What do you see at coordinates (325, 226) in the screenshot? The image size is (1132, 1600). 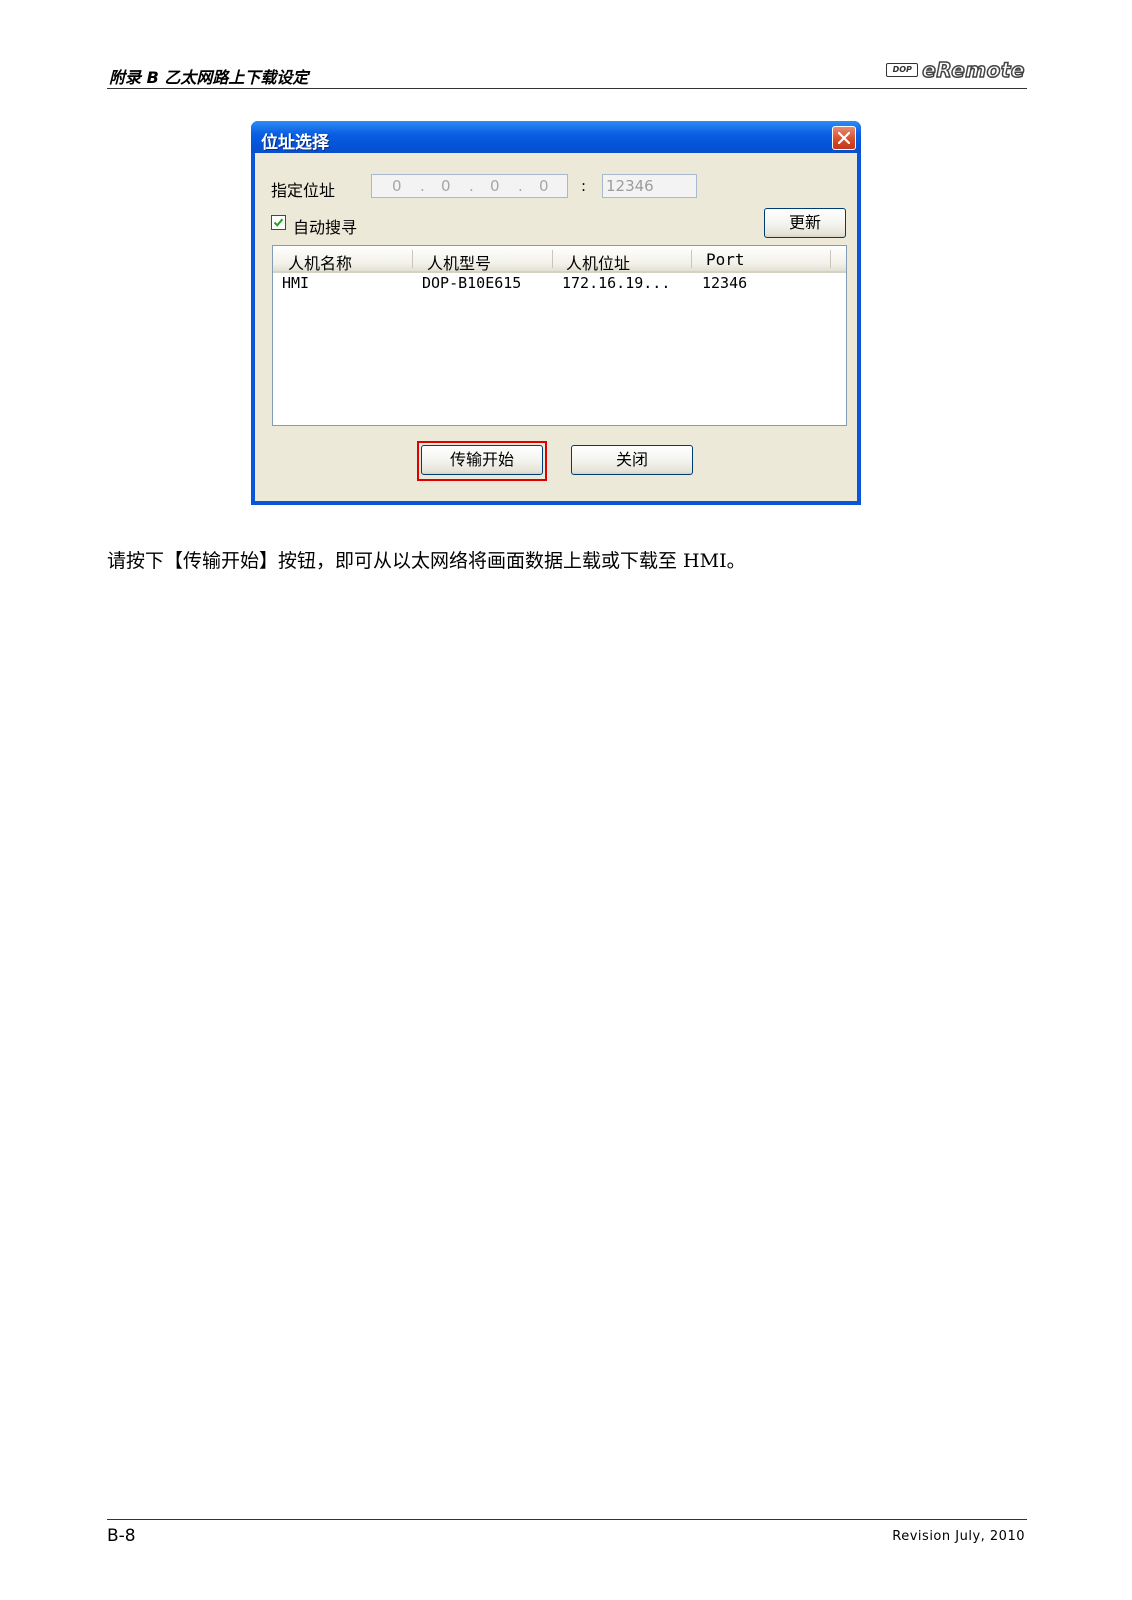 I see `auto-search-label: 自动搜寻` at bounding box center [325, 226].